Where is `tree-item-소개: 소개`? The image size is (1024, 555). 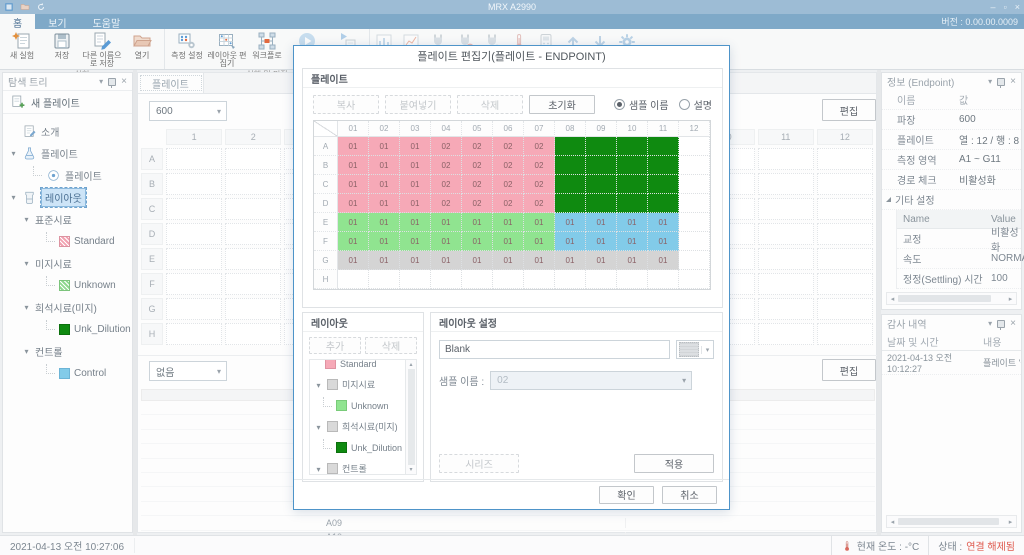 tree-item-소개: 소개 is located at coordinates (67, 131).